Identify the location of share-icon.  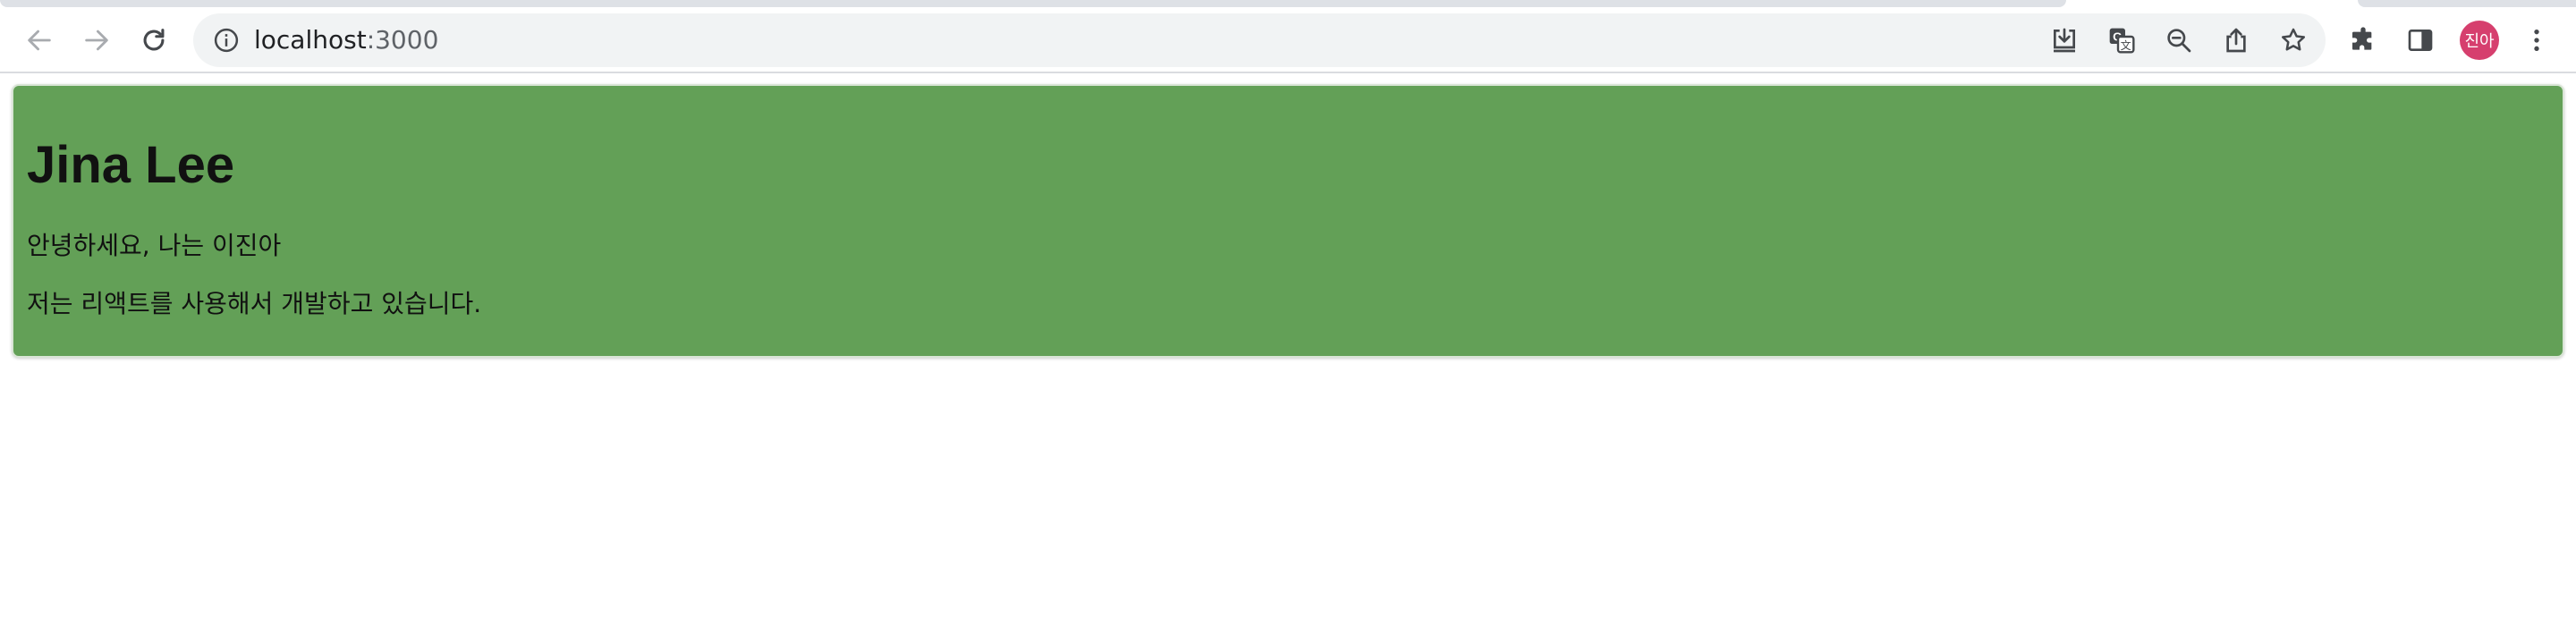
(2236, 40).